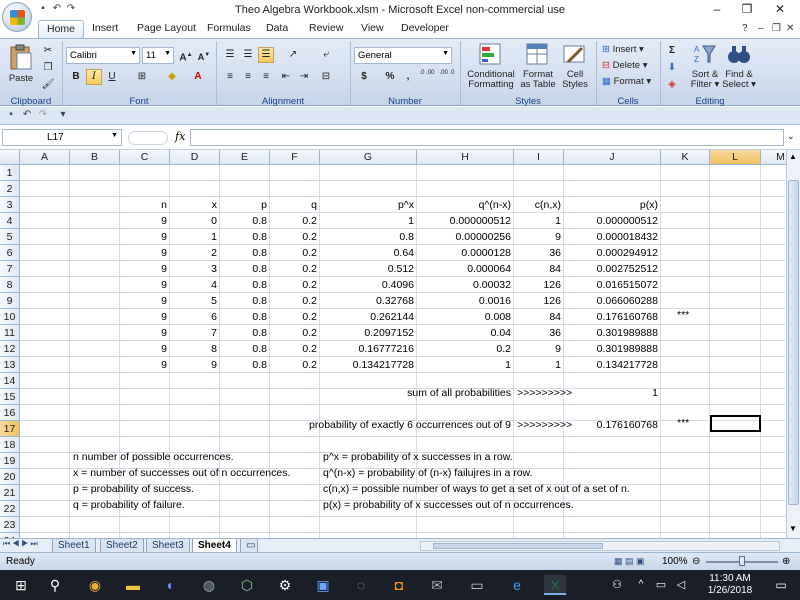  I want to click on column-header: K, so click(685, 157).